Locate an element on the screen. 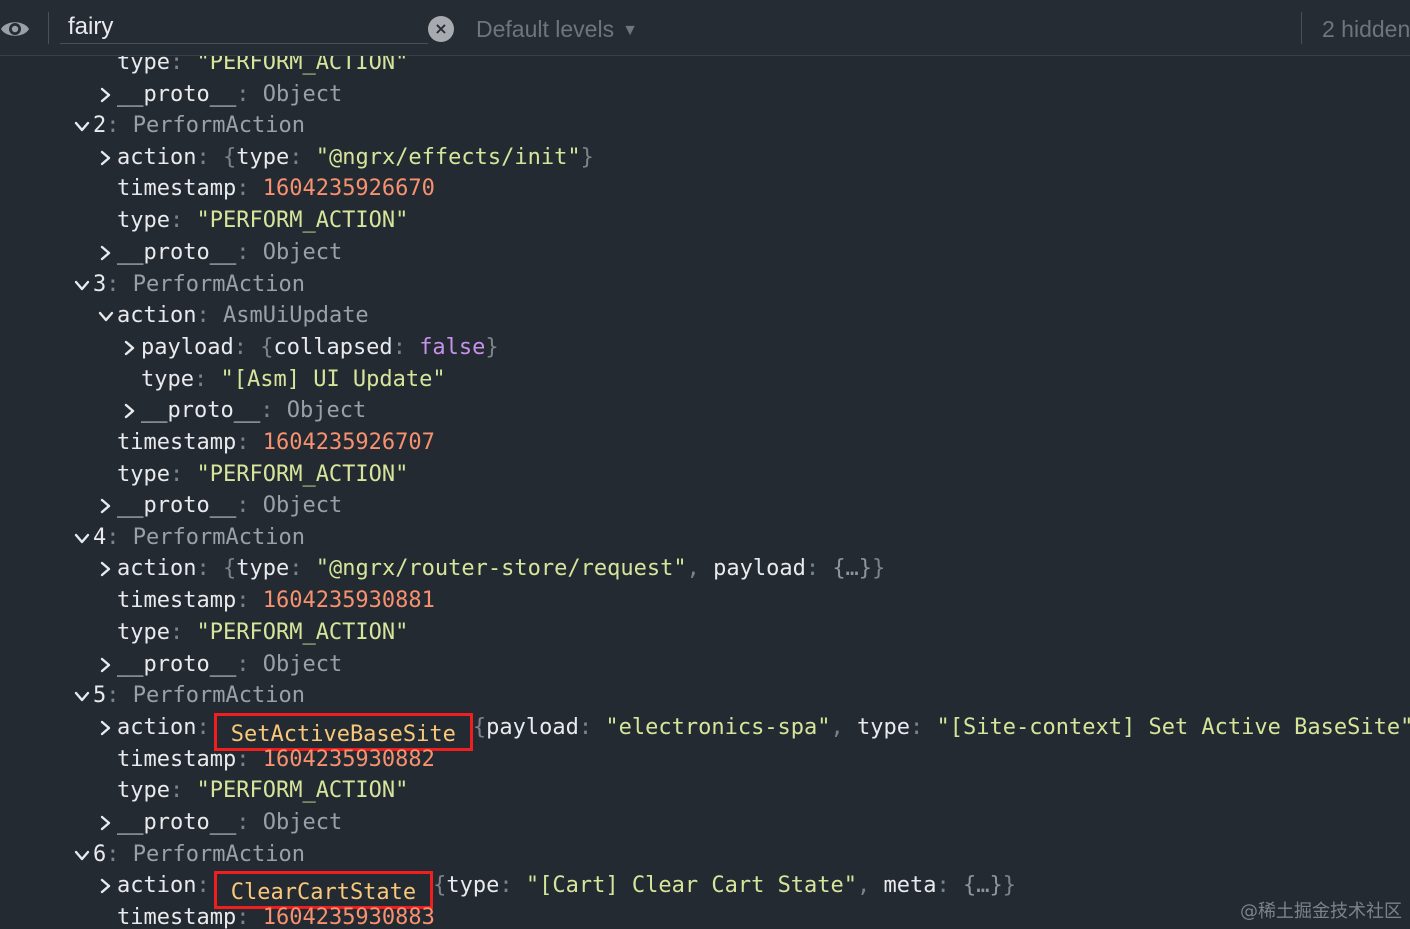 The height and width of the screenshot is (929, 1410). property-value: 1604235926670 is located at coordinates (348, 188).